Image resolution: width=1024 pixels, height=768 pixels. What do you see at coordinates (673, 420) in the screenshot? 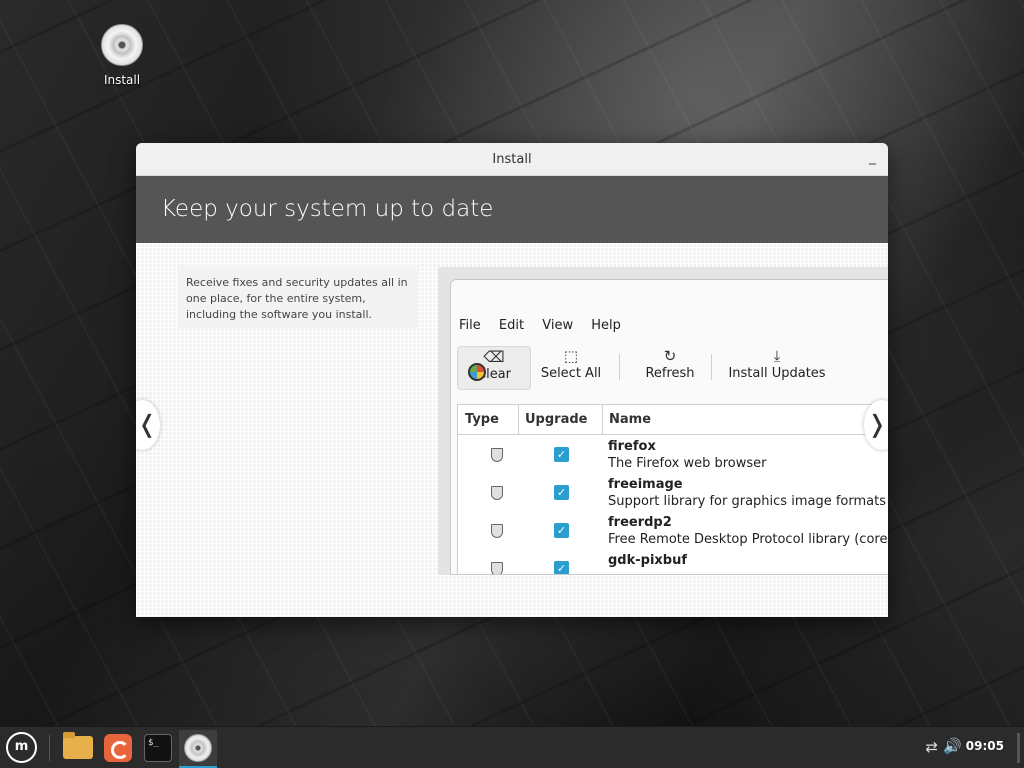
I see `table-header: Type Upgrade Name` at bounding box center [673, 420].